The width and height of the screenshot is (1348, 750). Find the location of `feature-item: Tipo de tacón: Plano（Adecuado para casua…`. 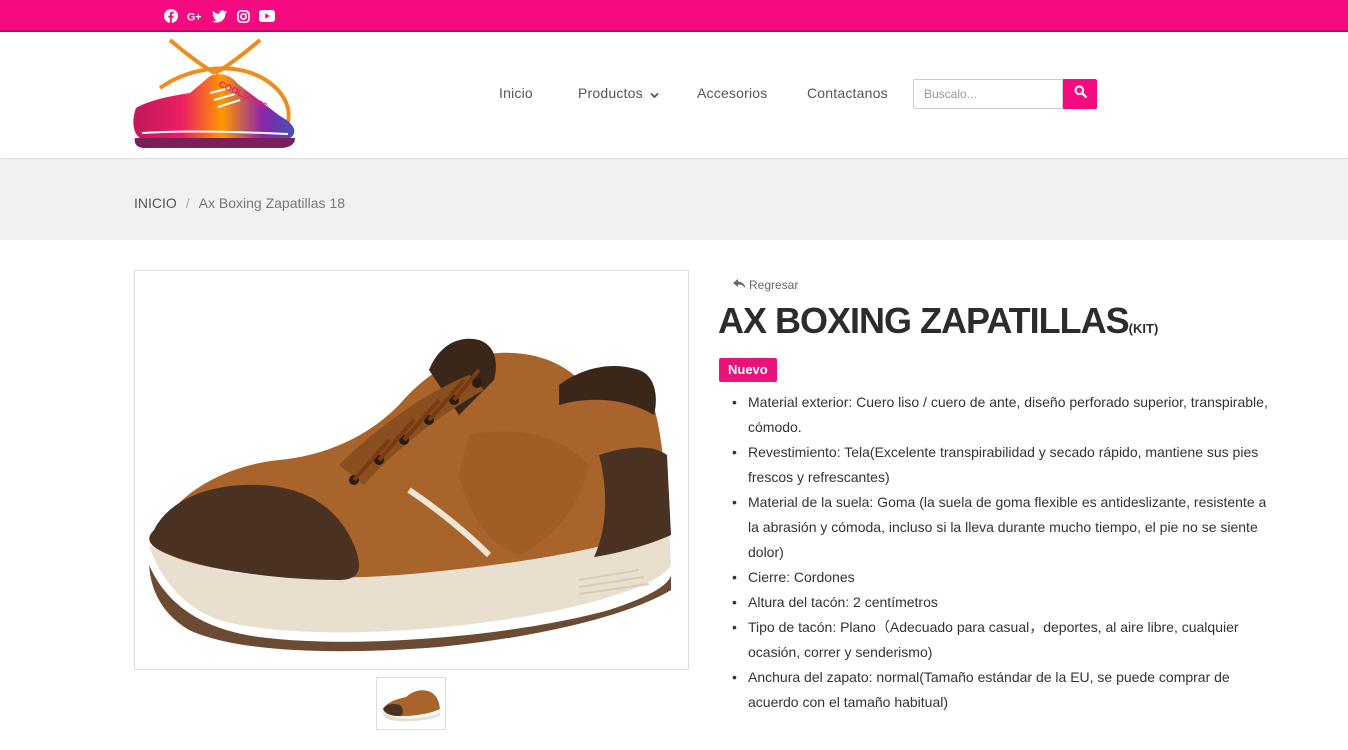

feature-item: Tipo de tacón: Plano（Adecuado para casua… is located at coordinates (1002, 640).